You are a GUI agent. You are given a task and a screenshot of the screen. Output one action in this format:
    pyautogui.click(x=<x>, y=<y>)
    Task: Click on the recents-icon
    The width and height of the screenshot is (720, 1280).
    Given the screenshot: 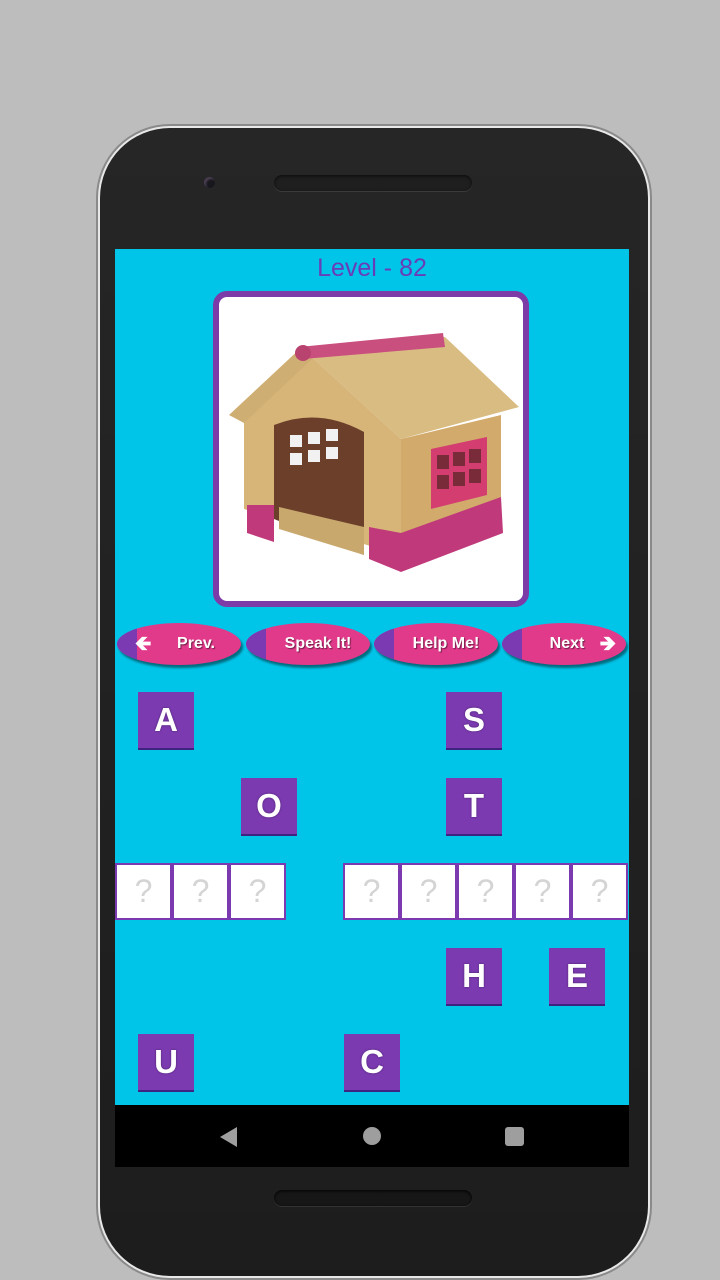 What is the action you would take?
    pyautogui.click(x=514, y=1136)
    